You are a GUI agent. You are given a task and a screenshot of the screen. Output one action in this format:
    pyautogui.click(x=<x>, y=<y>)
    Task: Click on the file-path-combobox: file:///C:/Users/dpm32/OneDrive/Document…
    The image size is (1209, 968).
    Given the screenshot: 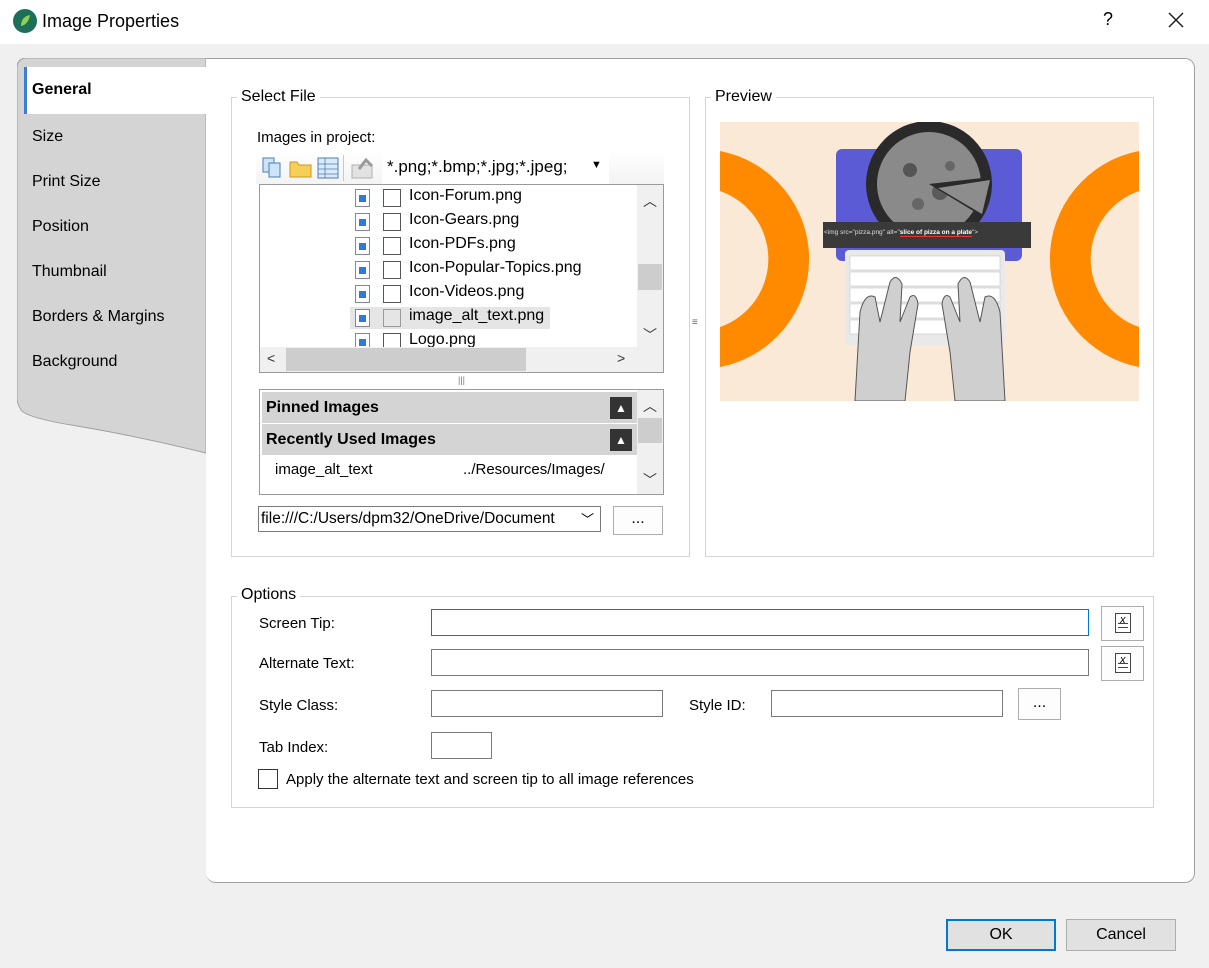 What is the action you would take?
    pyautogui.click(x=429, y=519)
    